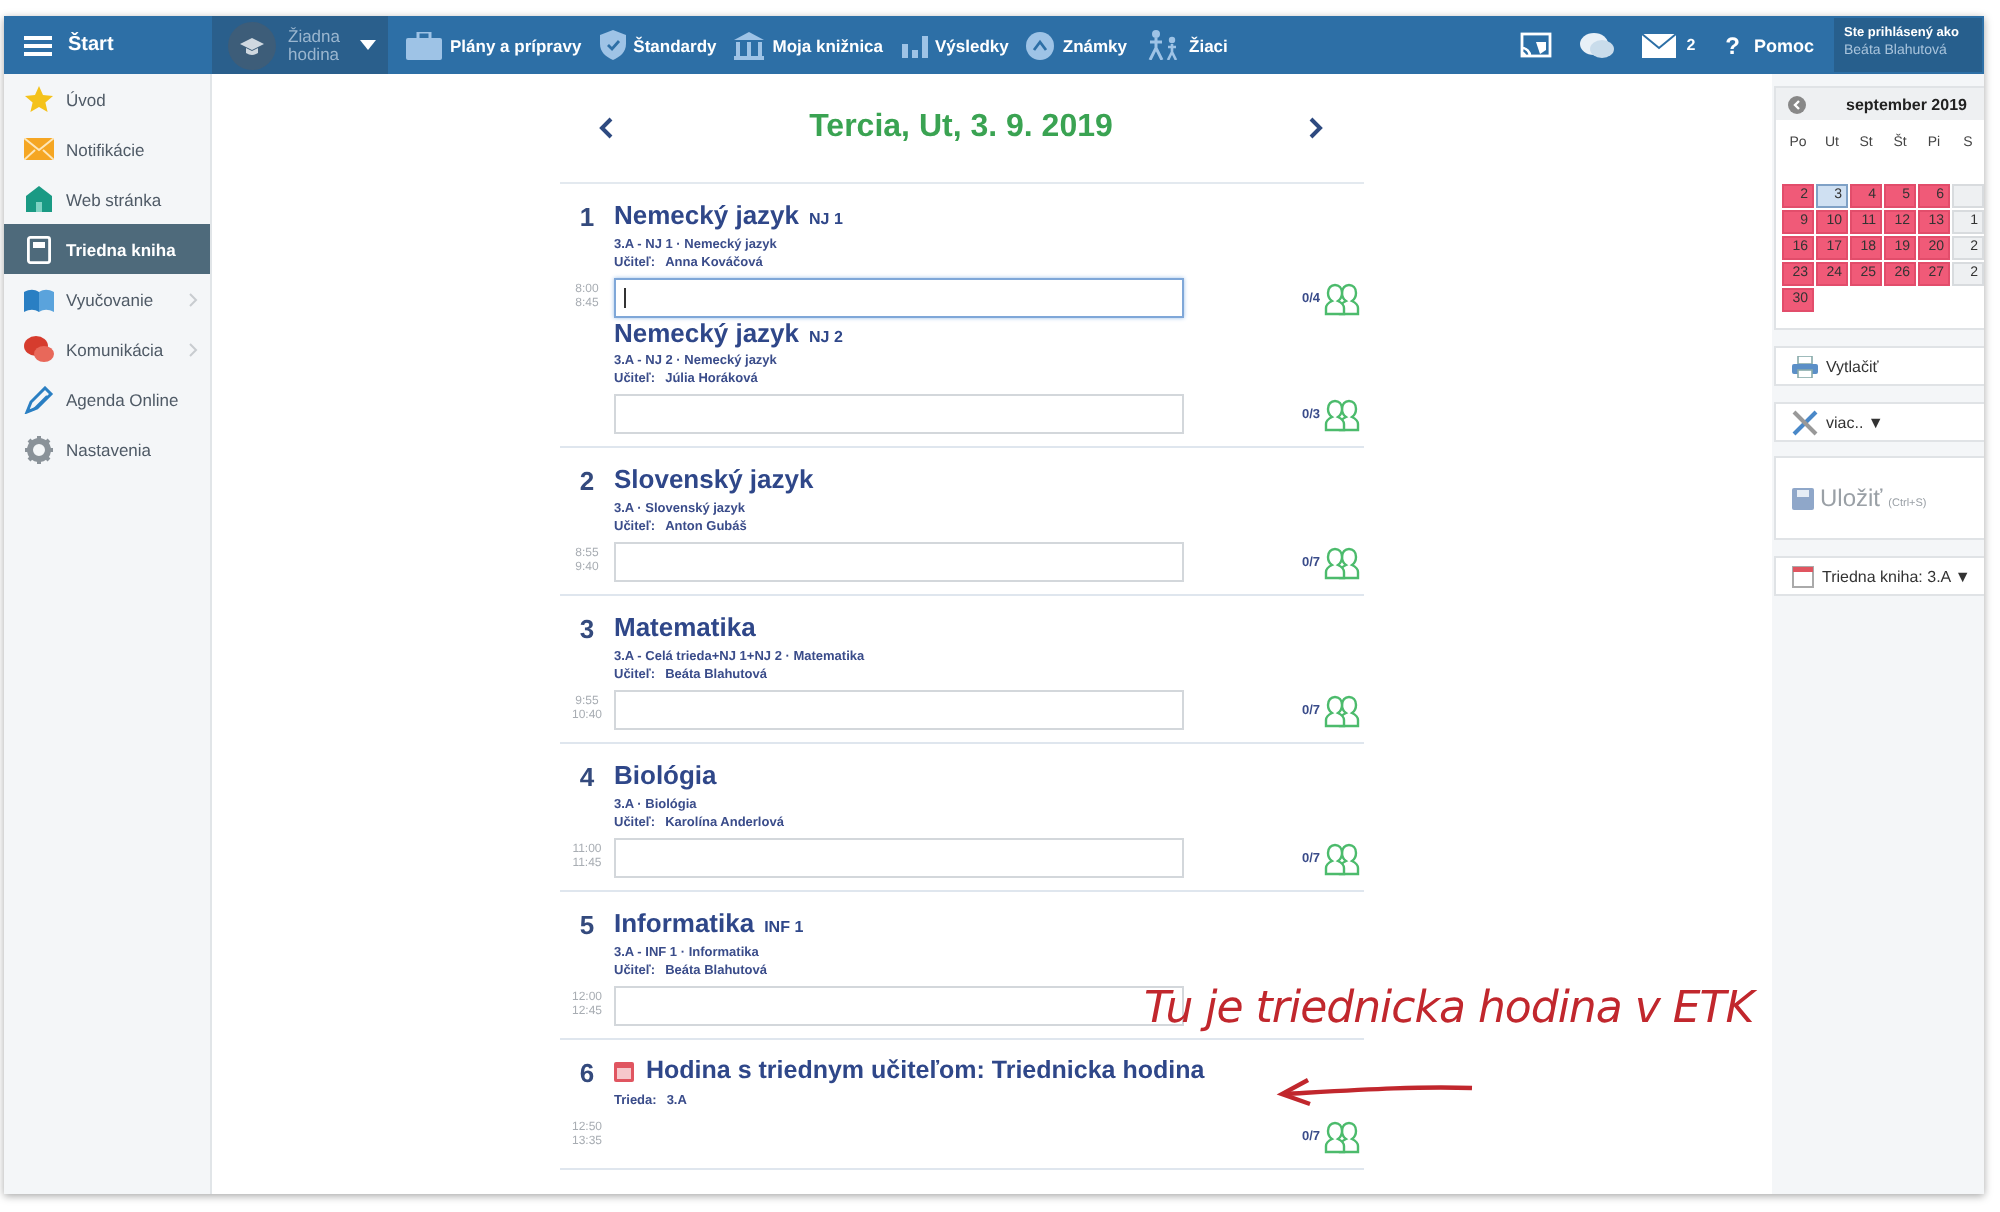  I want to click on book-icon, so click(39, 299).